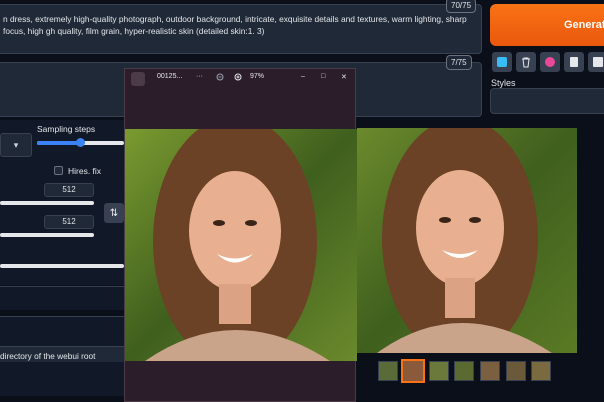  I want to click on swap-dimensions-button: ⇅, so click(114, 213).